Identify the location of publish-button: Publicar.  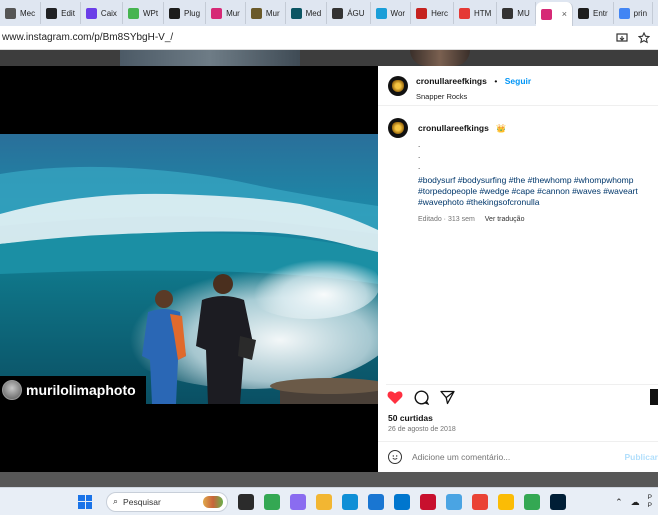
(641, 457).